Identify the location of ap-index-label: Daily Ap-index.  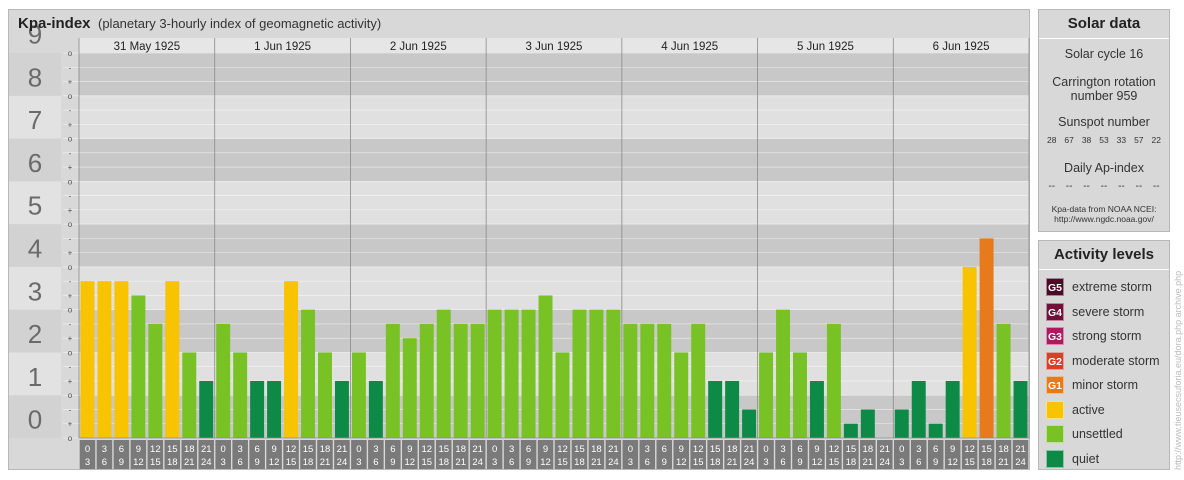
(1104, 168).